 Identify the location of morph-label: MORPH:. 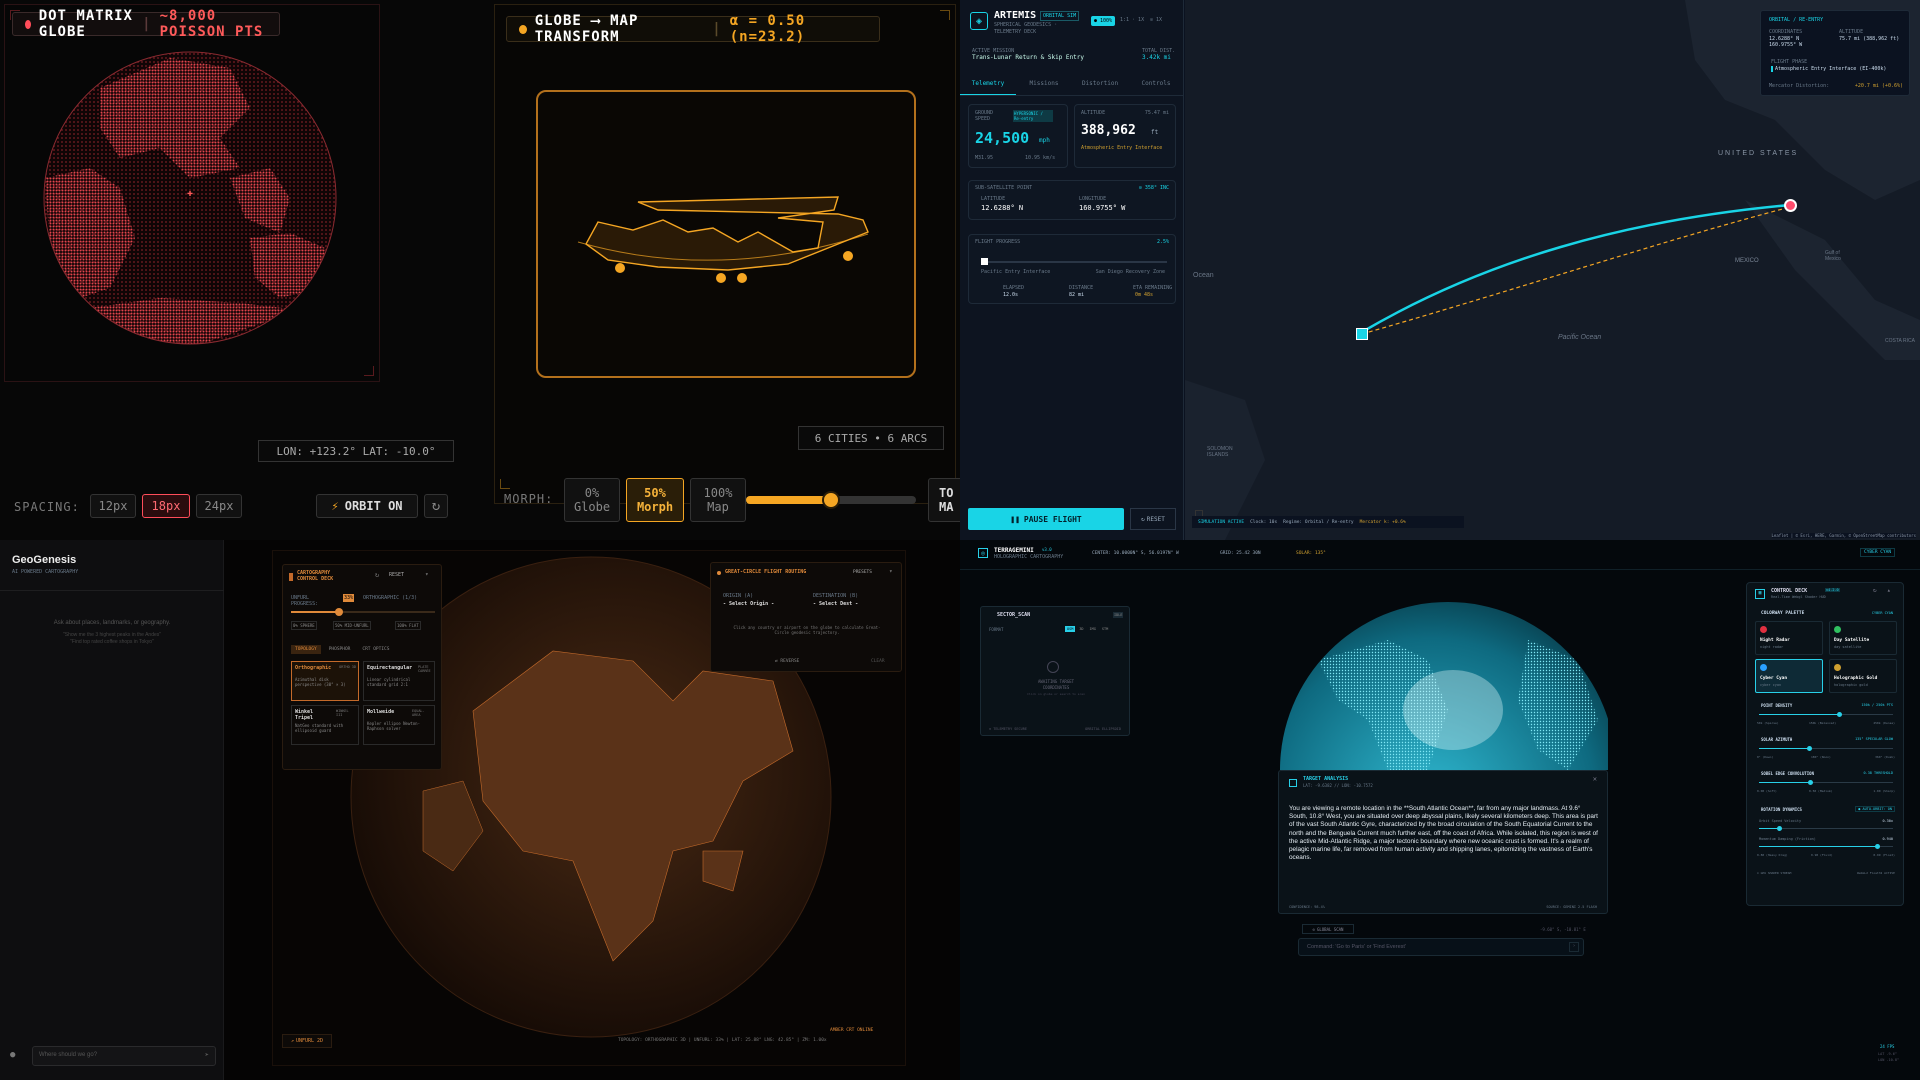
(529, 499).